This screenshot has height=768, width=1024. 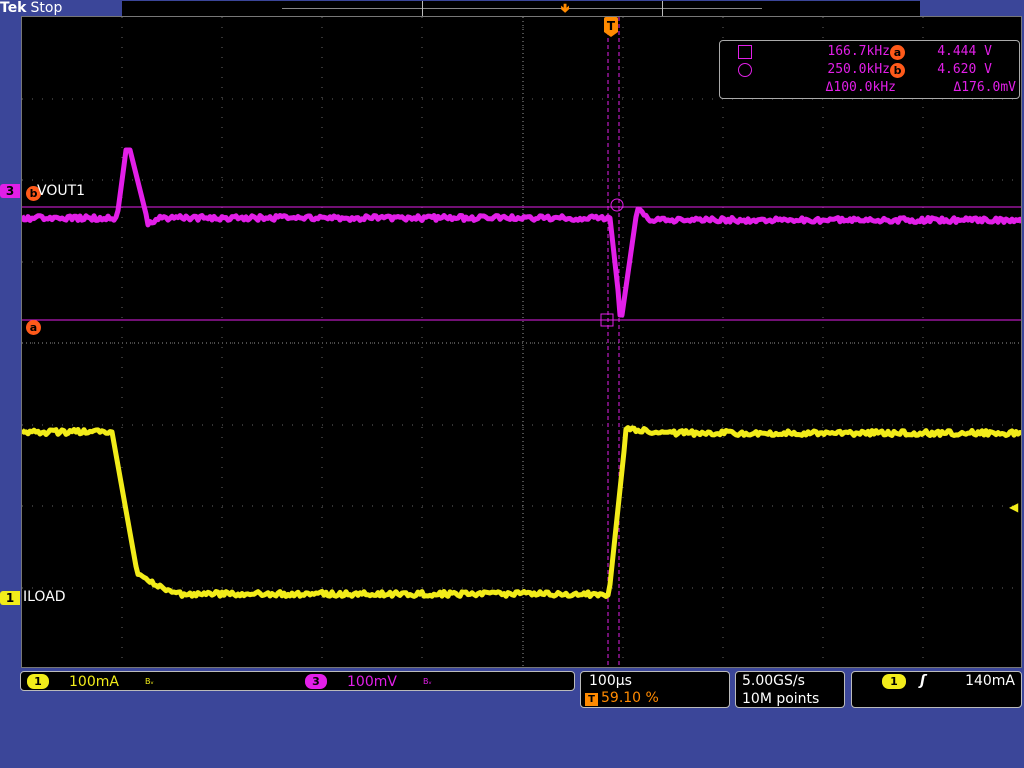 I want to click on acquisition-state: Stop, so click(x=47, y=8).